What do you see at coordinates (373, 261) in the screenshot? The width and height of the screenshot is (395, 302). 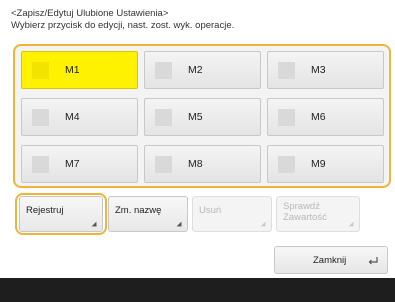 I see `return-arrow-icon` at bounding box center [373, 261].